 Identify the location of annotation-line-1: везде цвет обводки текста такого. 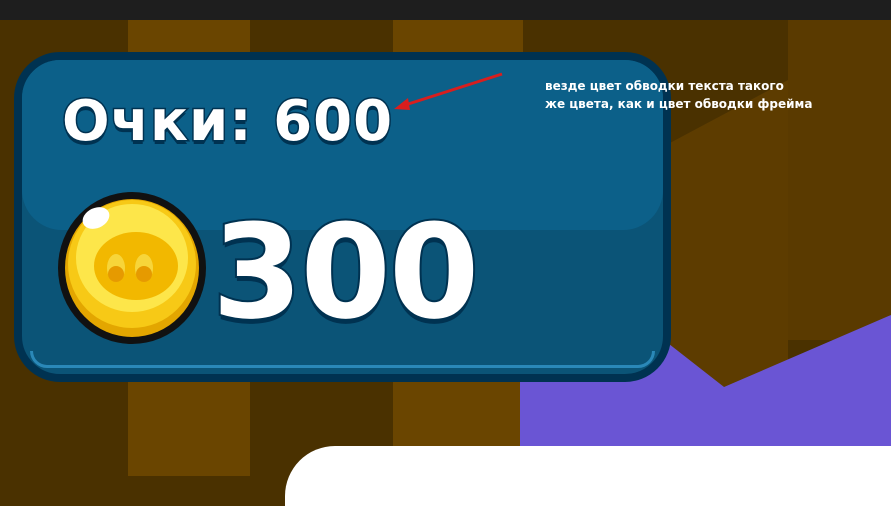
(664, 86).